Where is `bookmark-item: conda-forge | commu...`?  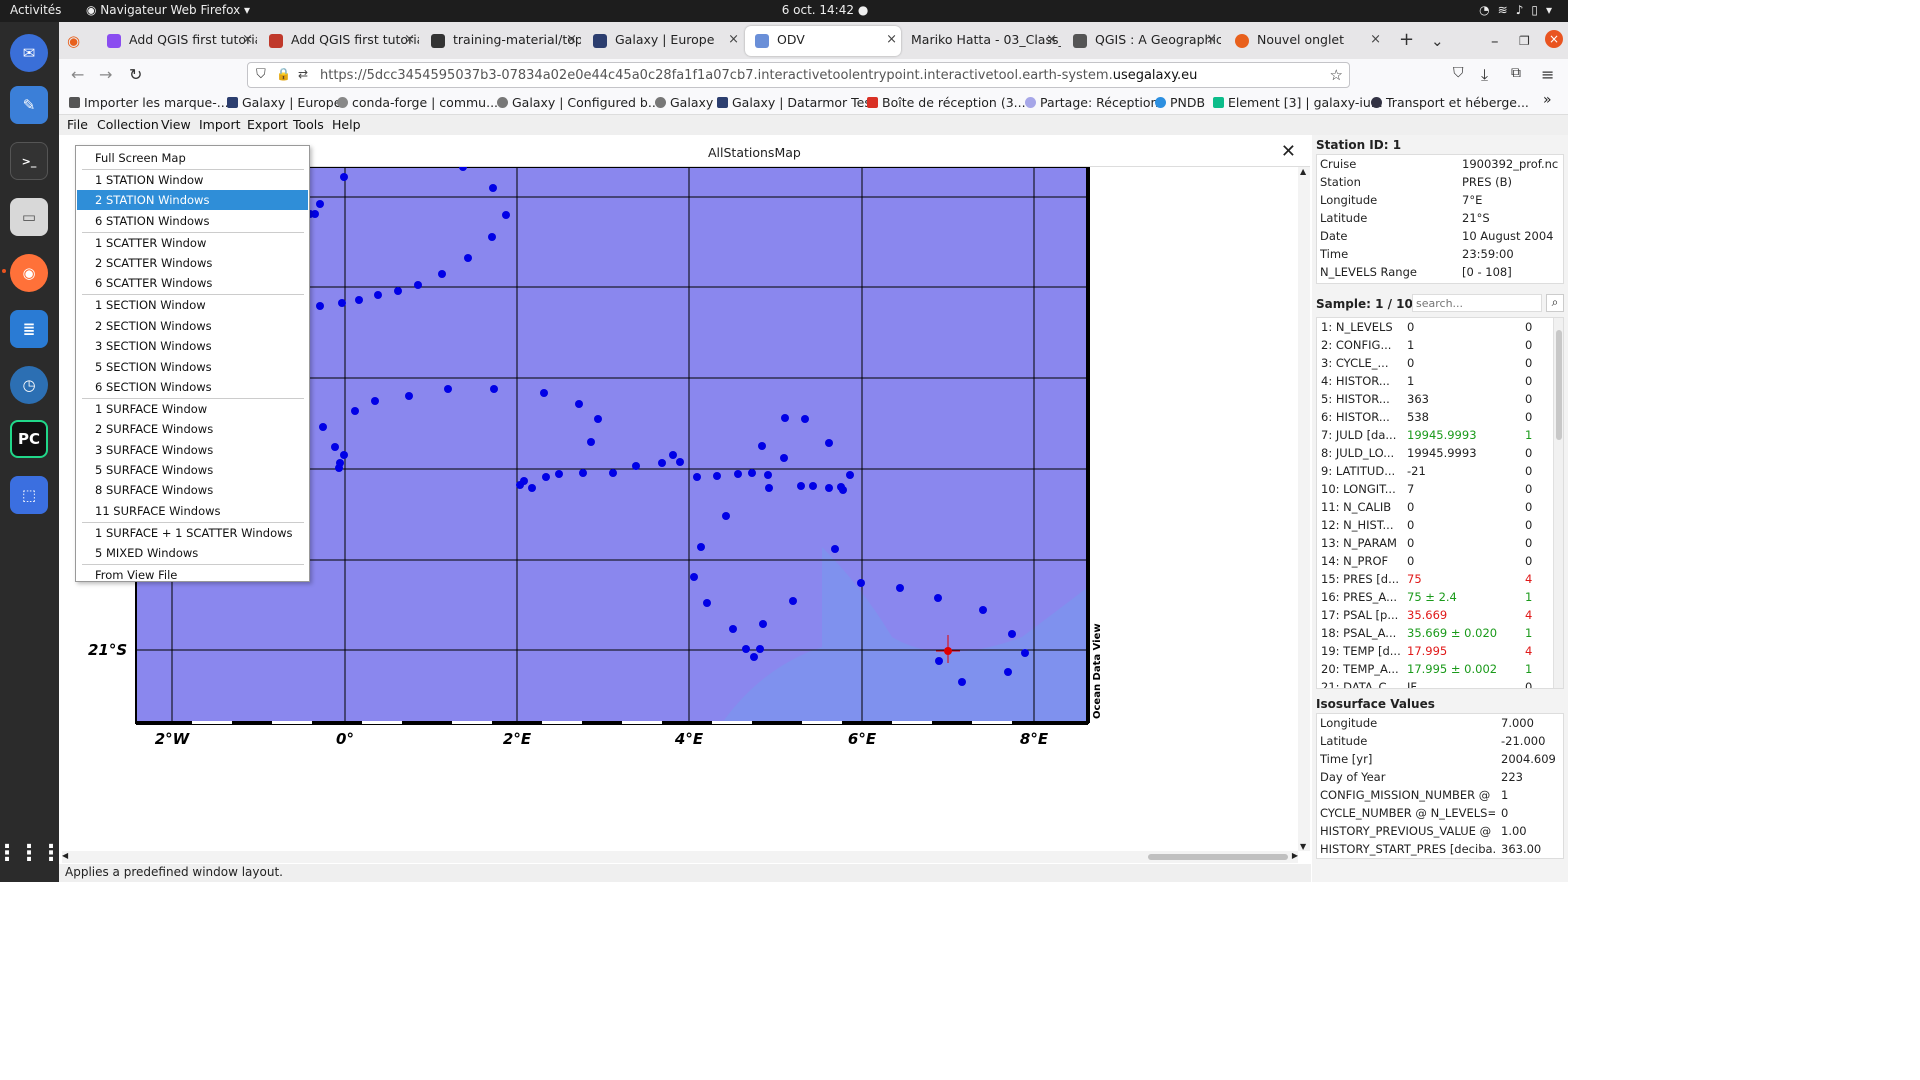
bookmark-item: conda-forge | commu... is located at coordinates (417, 102).